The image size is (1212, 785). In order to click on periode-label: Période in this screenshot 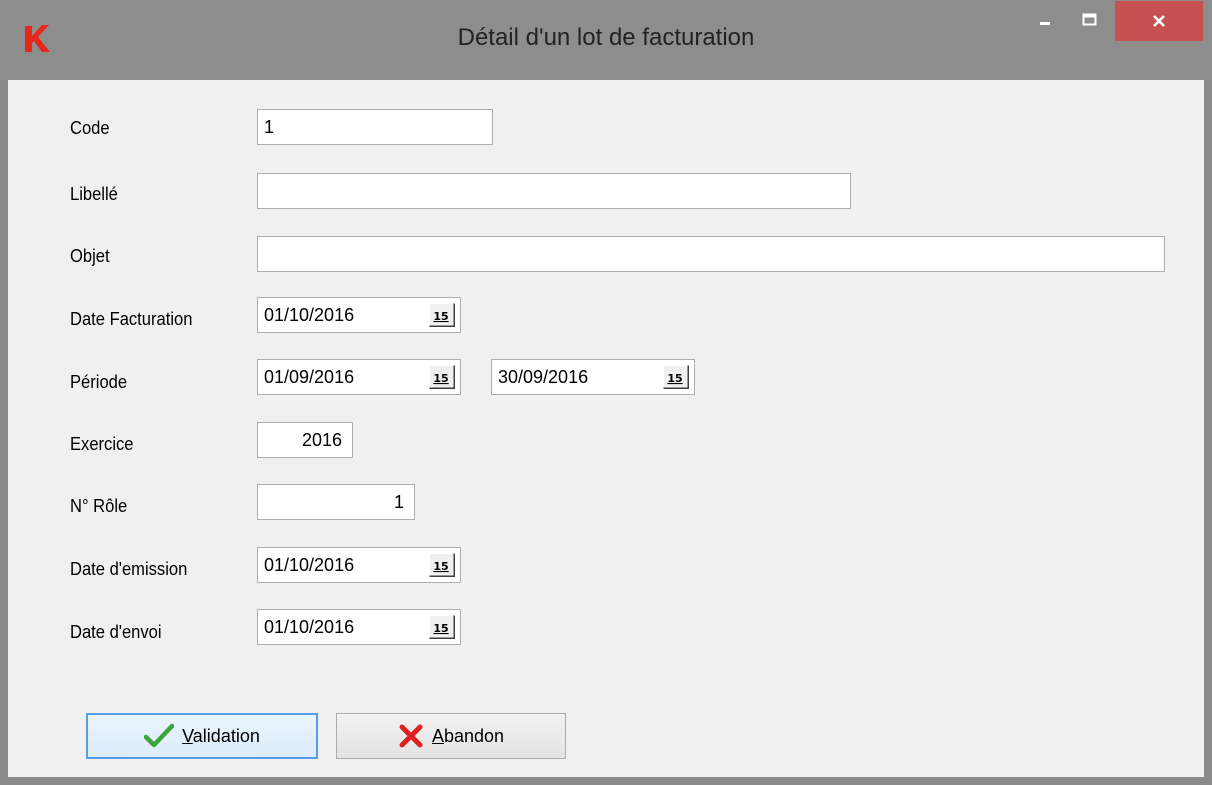, I will do `click(99, 382)`.